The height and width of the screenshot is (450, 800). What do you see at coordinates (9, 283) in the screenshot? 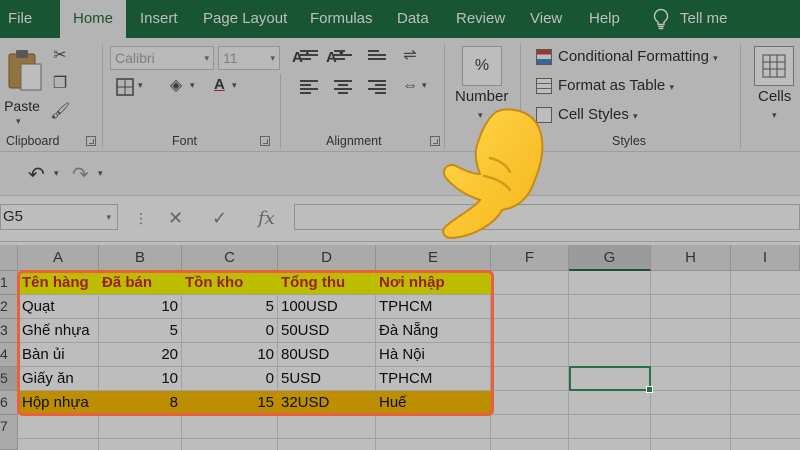
I see `row-header-1: 1` at bounding box center [9, 283].